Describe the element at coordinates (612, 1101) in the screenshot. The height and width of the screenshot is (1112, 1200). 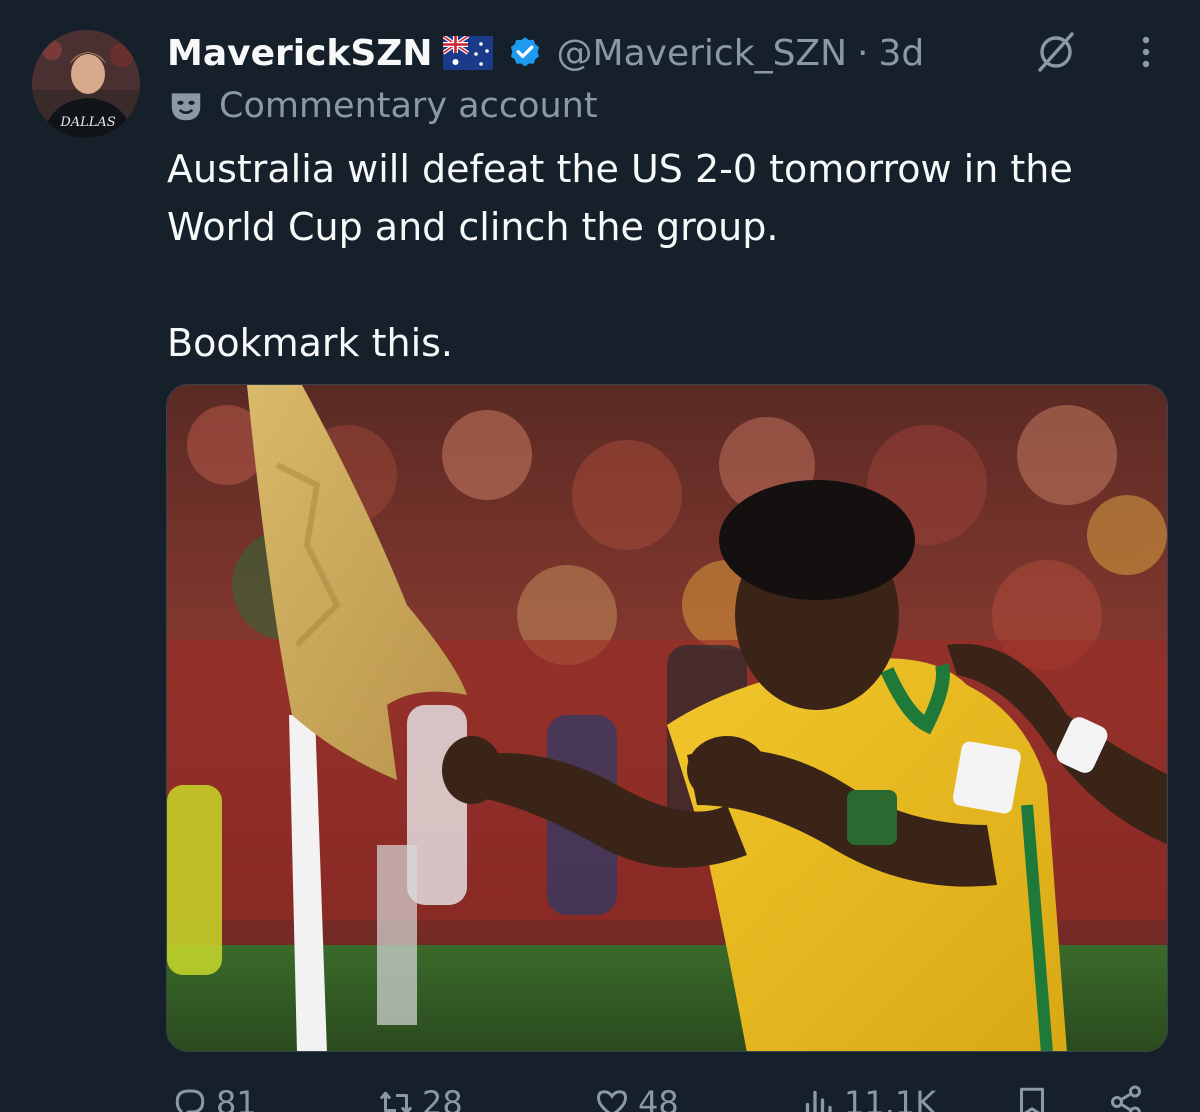
I see `heart-icon` at that location.